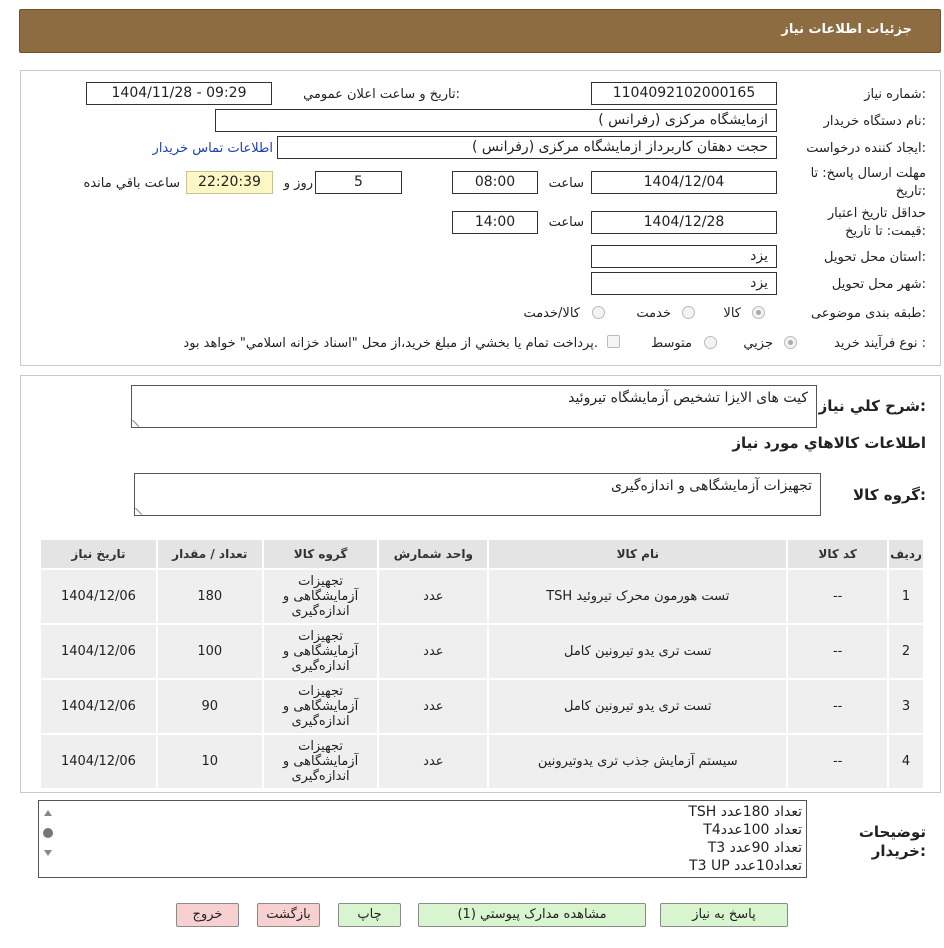 This screenshot has height=948, width=944. What do you see at coordinates (213, 148) in the screenshot?
I see `buyer-contact-link: اطلاعات تماس خريدار` at bounding box center [213, 148].